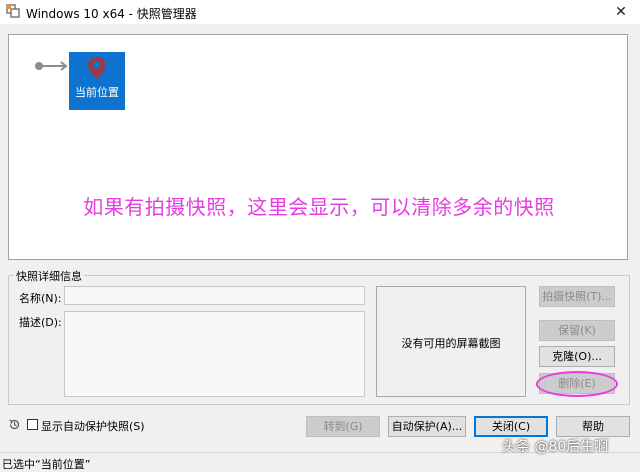 Image resolution: width=640 pixels, height=472 pixels. I want to click on node-label: 当前位置, so click(97, 92).